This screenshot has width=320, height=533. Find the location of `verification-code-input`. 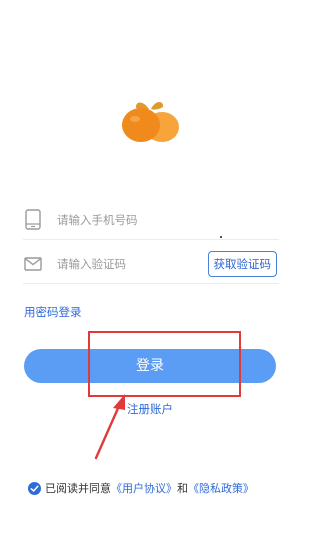

verification-code-input is located at coordinates (127, 264).